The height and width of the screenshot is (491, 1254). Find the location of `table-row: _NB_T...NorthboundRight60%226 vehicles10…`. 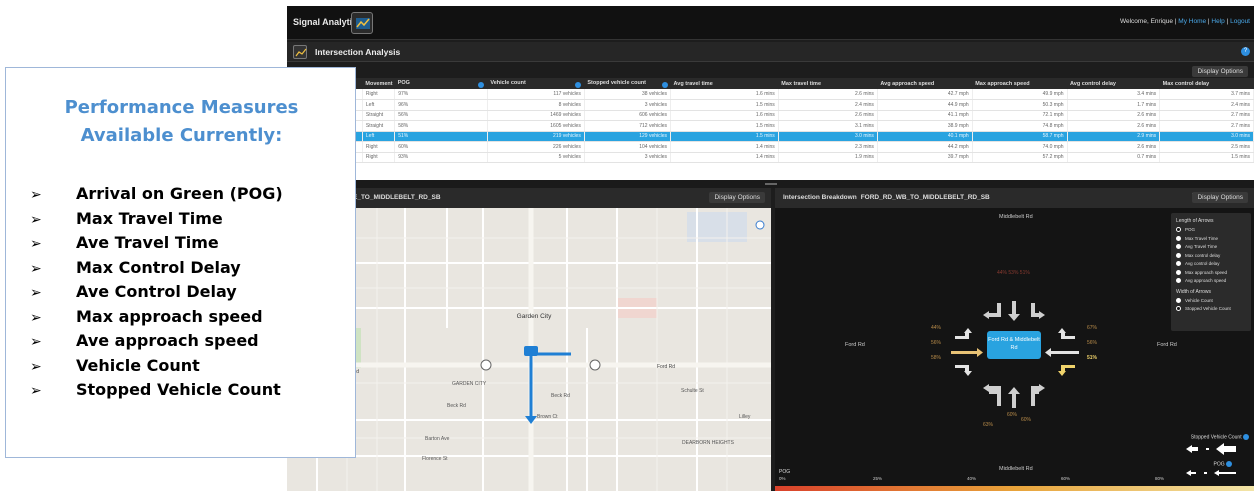

table-row: _NB_T...NorthboundRight60%226 vehicles10… is located at coordinates (770, 147).